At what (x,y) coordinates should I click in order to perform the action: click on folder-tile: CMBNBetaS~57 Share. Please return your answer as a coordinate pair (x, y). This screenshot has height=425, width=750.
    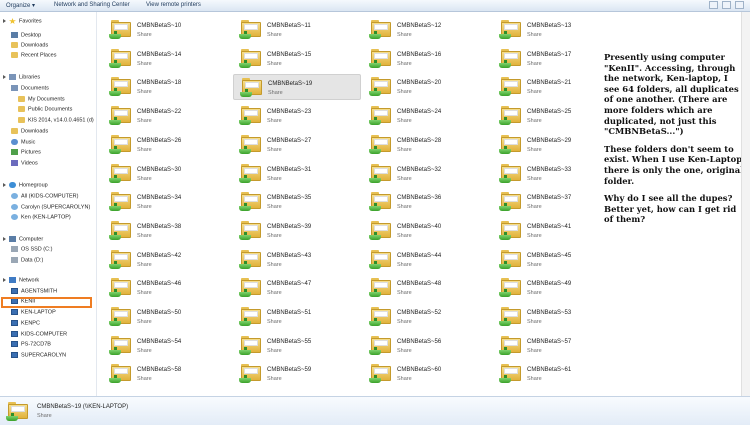
    Looking at the image, I should click on (557, 346).